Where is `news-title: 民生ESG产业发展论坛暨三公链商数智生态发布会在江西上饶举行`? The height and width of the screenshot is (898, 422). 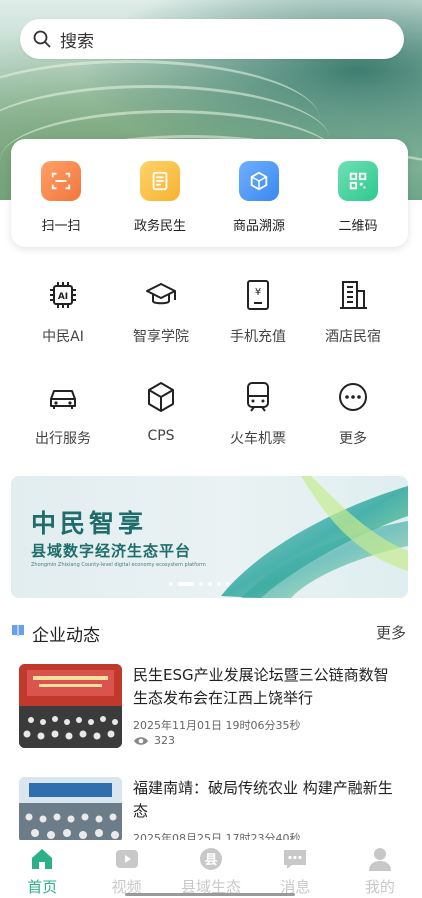
news-title: 民生ESG产业发展论坛暨三公链商数智生态发布会在江西上饶举行 is located at coordinates (261, 686).